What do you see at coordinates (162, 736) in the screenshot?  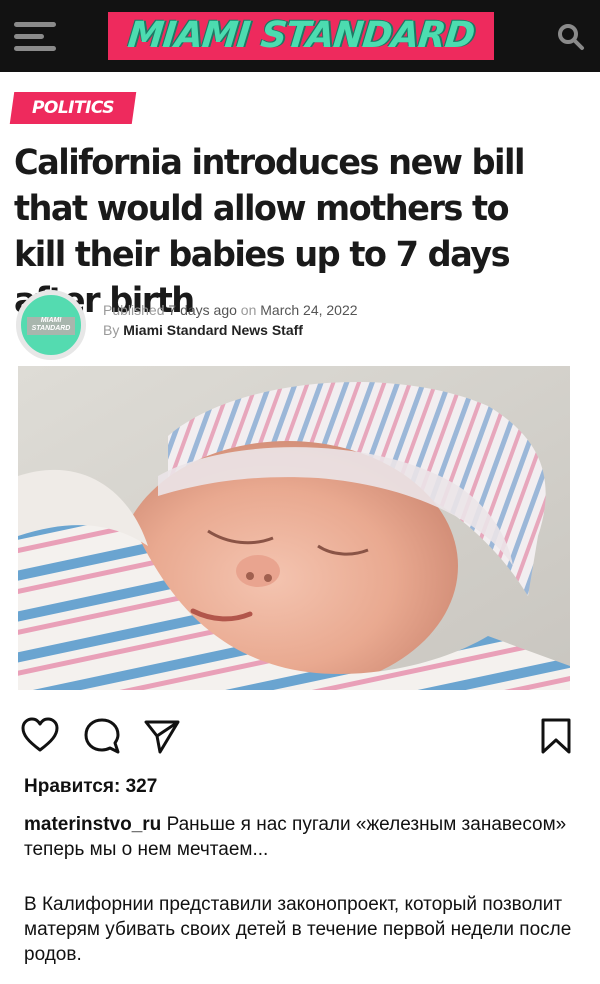 I see `share-icon` at bounding box center [162, 736].